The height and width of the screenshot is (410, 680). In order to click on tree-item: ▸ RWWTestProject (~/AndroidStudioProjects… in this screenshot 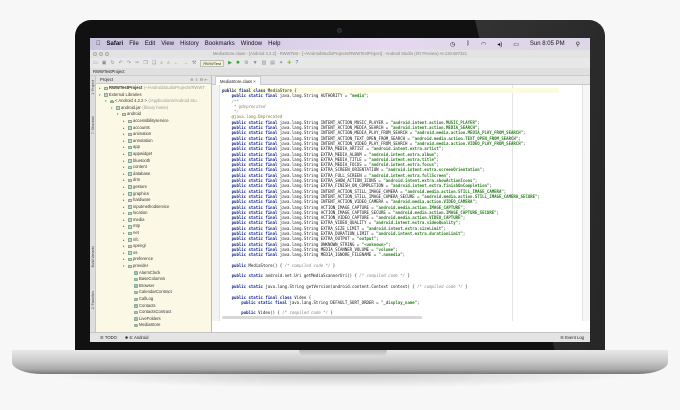, I will do `click(153, 88)`.